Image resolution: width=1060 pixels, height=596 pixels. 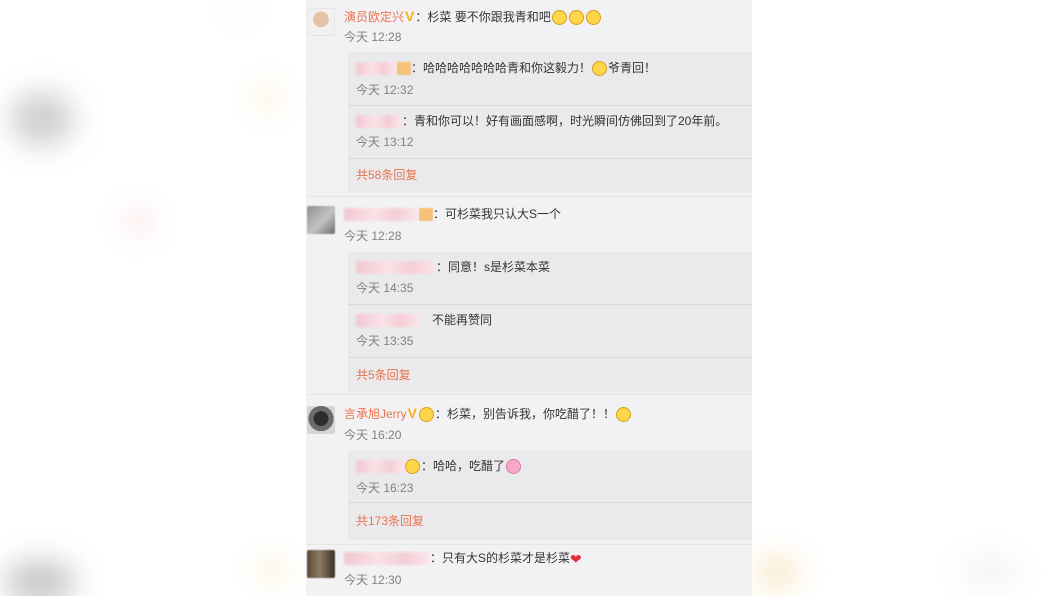 What do you see at coordinates (550, 278) in the screenshot?
I see `reply-item: ：同意！s是杉菜本菜 今天 14:35` at bounding box center [550, 278].